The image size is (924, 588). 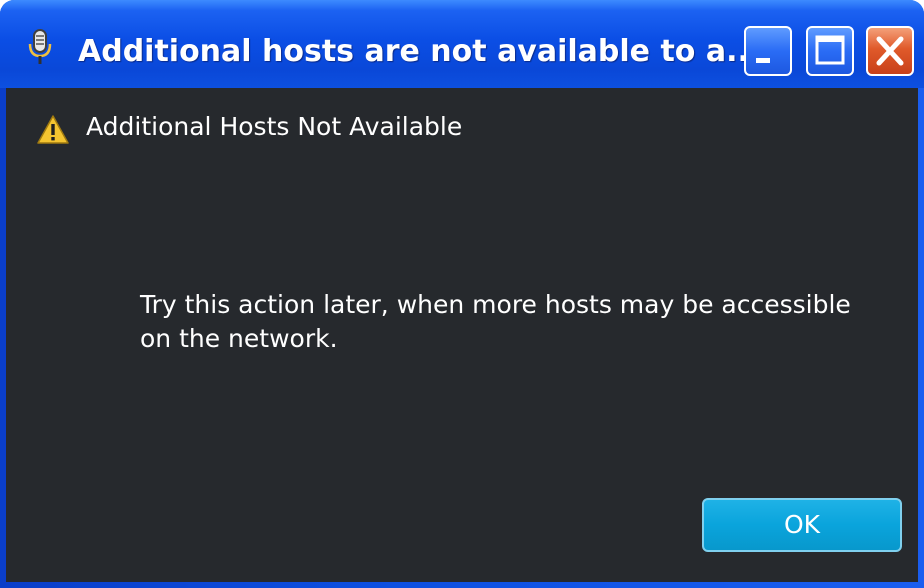 What do you see at coordinates (53, 130) in the screenshot?
I see `warning-icon` at bounding box center [53, 130].